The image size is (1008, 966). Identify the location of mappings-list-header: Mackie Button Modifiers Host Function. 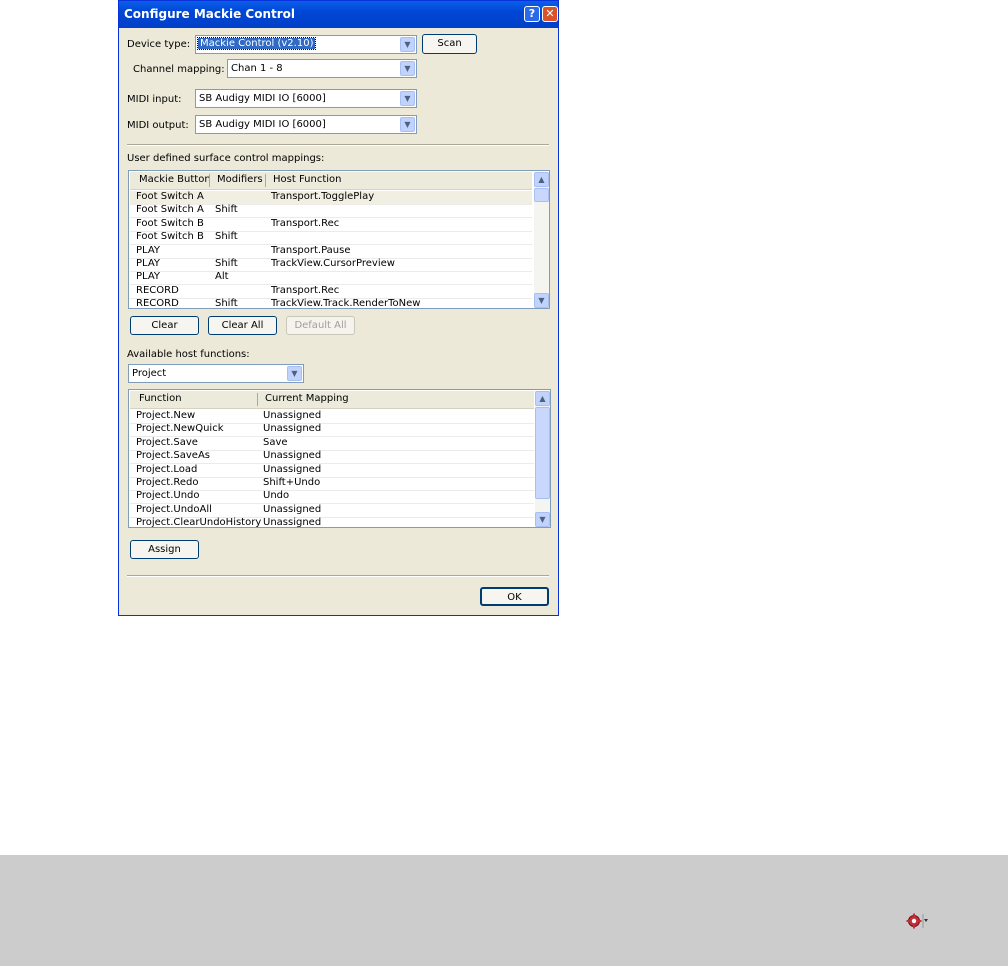
(331, 181).